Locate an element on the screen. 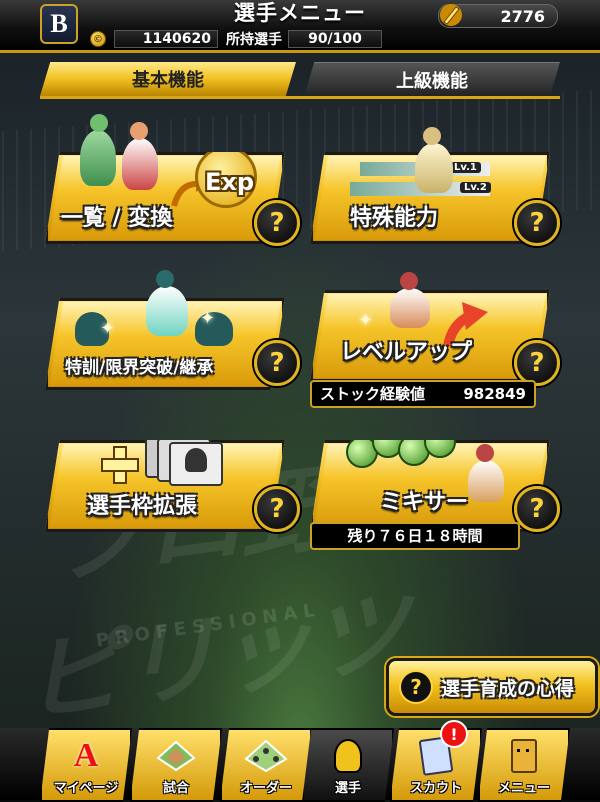  special-ability-help-button: ? is located at coordinates (537, 223).